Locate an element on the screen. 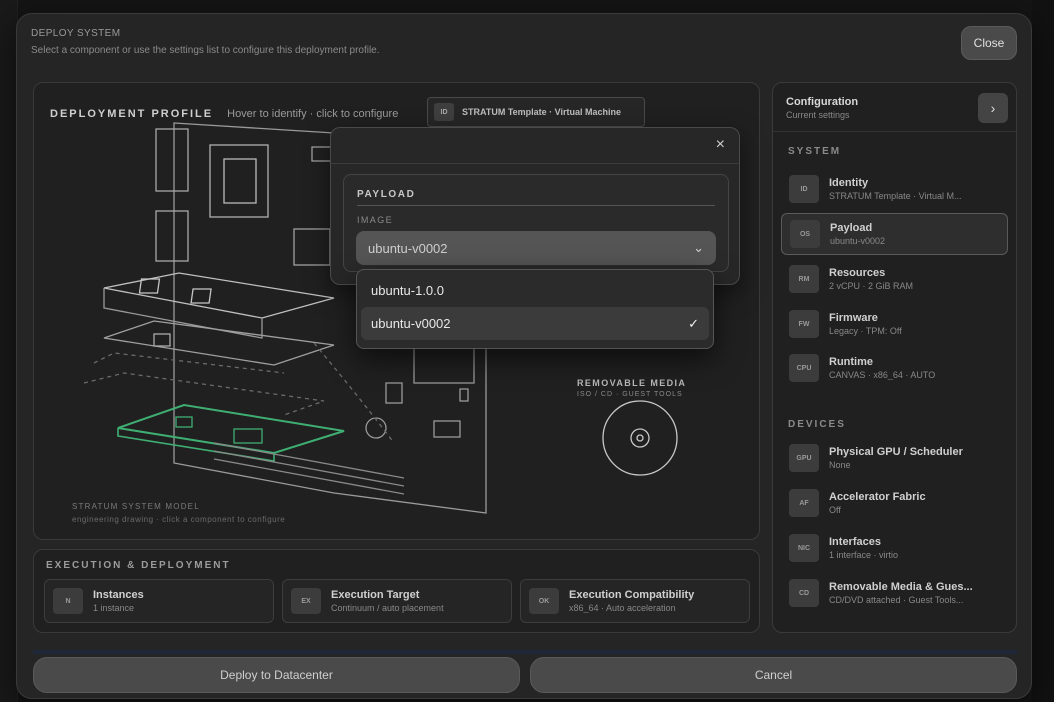 This screenshot has width=1054, height=702. item-title: Interfaces is located at coordinates (855, 542).